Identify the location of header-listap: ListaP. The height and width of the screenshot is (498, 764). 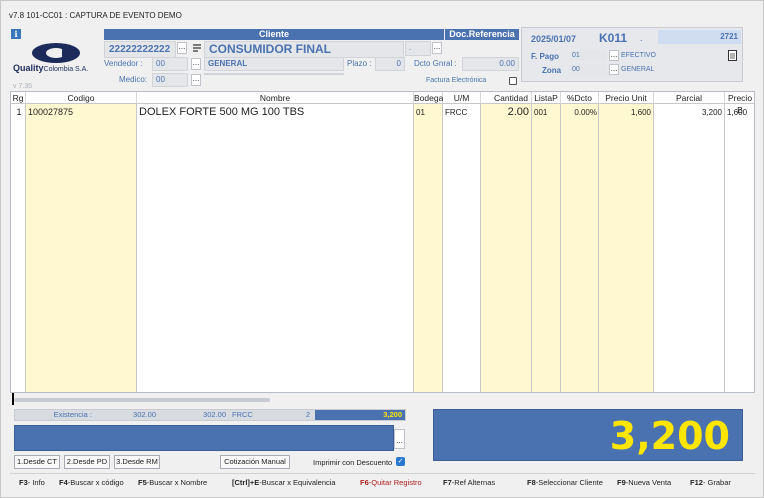
(546, 98).